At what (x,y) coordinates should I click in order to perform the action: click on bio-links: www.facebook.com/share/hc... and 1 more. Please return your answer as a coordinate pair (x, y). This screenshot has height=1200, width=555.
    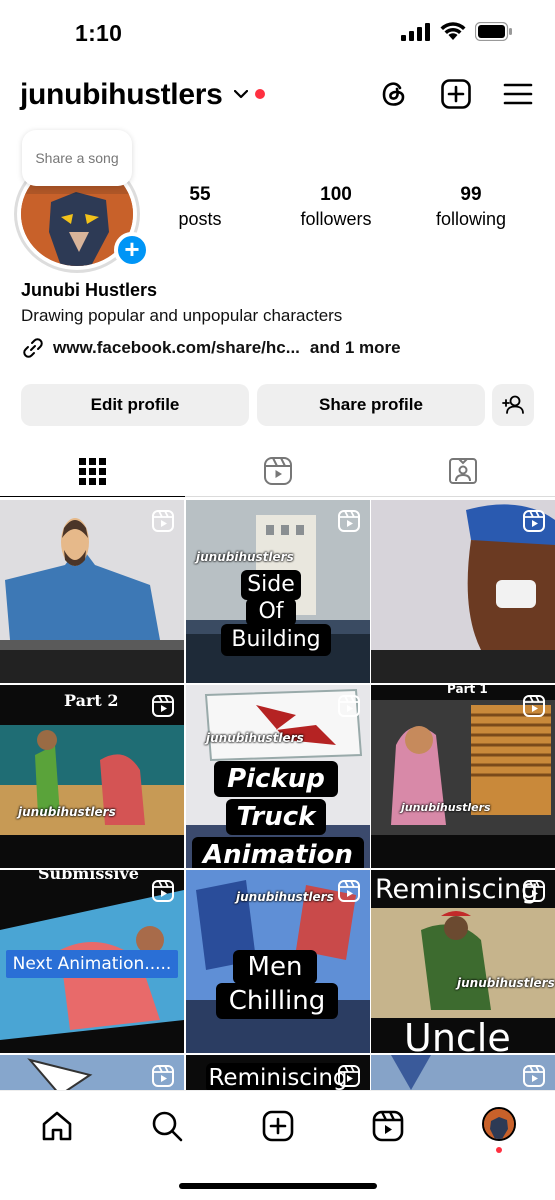
    Looking at the image, I should click on (211, 348).